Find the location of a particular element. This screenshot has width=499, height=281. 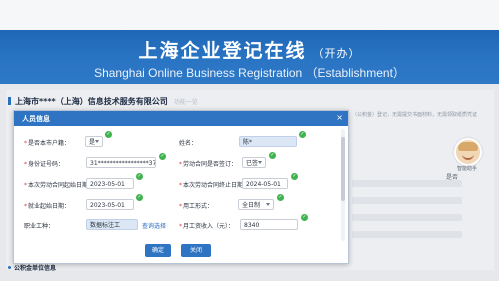

job-field: 数据标注工 is located at coordinates (112, 224).